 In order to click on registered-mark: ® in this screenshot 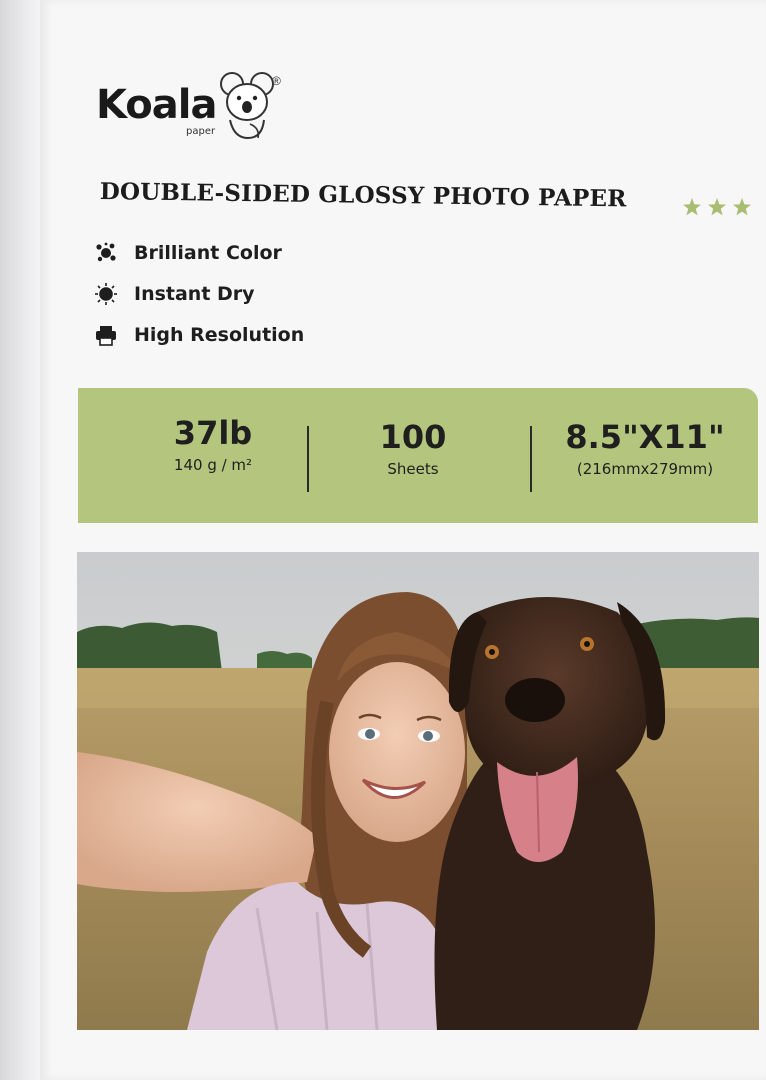, I will do `click(276, 81)`.